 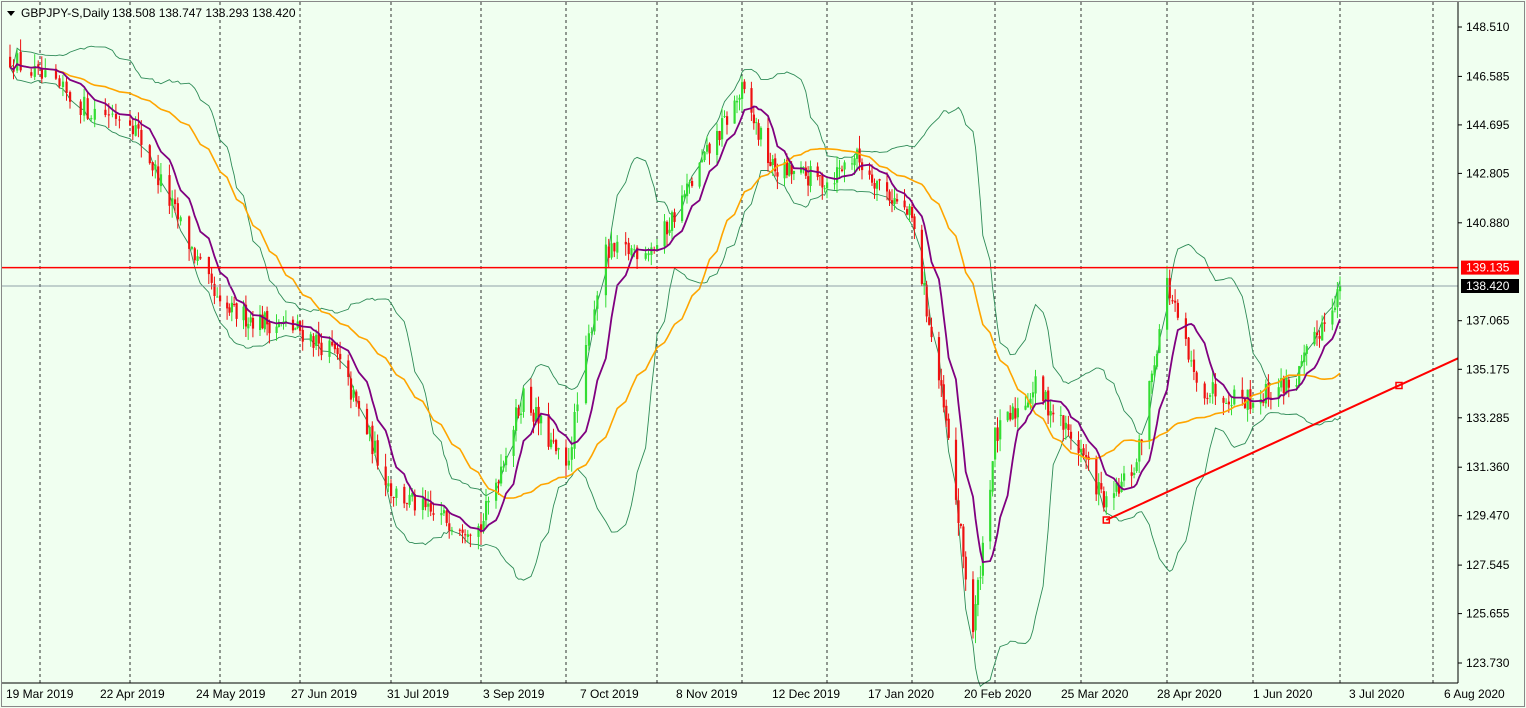 What do you see at coordinates (1488, 467) in the screenshot?
I see `price-tick-label: 131.360` at bounding box center [1488, 467].